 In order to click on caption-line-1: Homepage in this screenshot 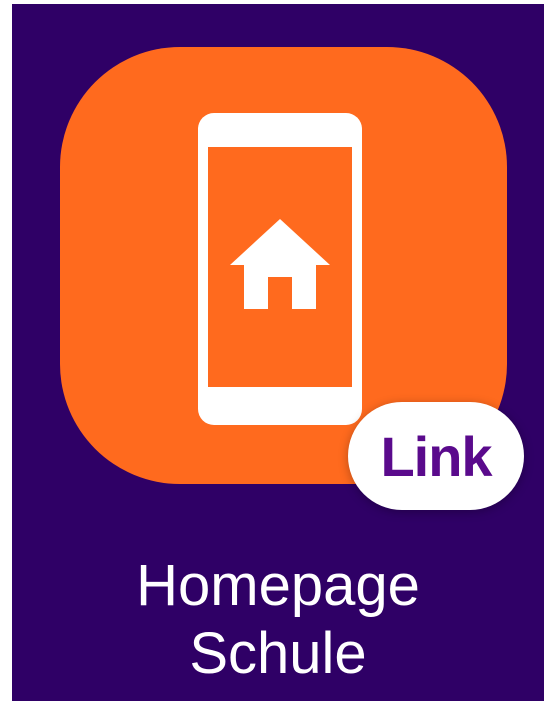, I will do `click(278, 585)`.